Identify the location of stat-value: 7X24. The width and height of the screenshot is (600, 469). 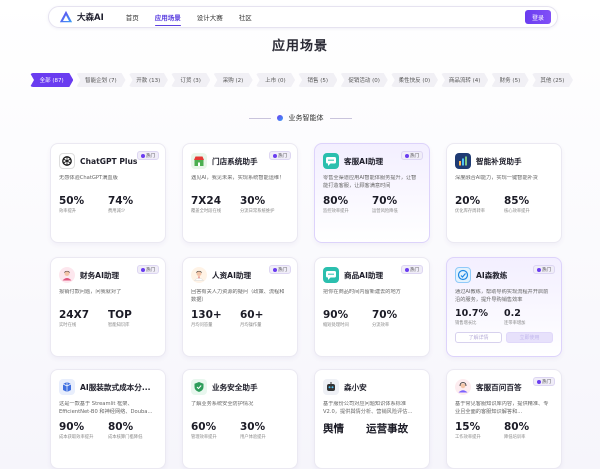
(206, 201).